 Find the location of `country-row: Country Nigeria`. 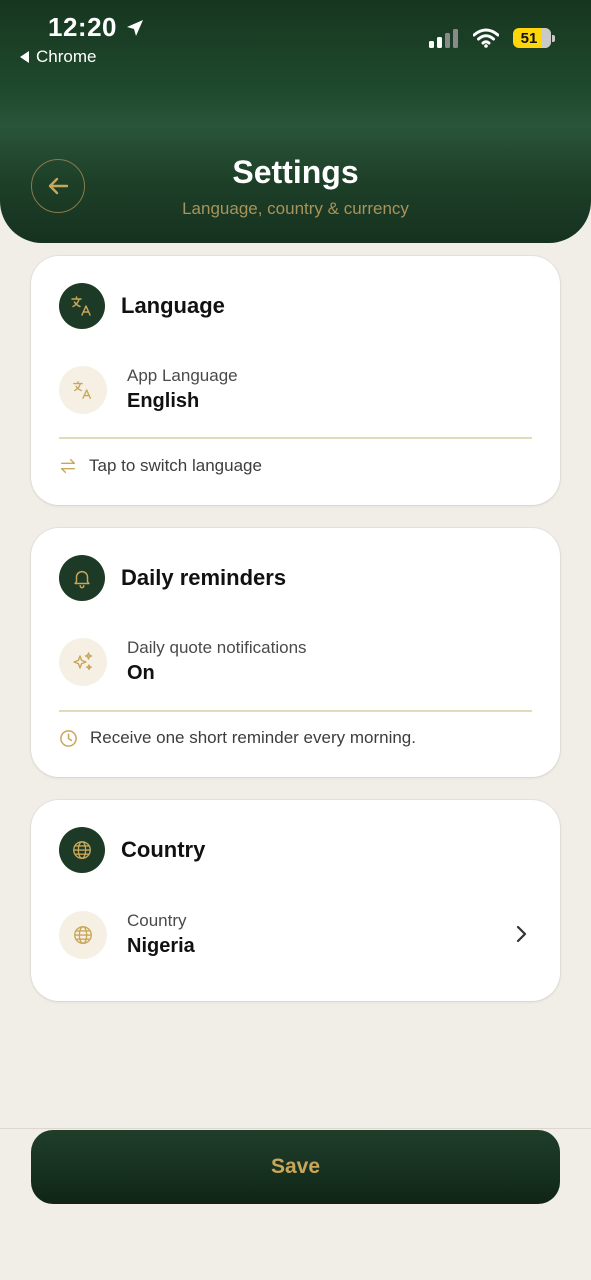

country-row: Country Nigeria is located at coordinates (127, 935).